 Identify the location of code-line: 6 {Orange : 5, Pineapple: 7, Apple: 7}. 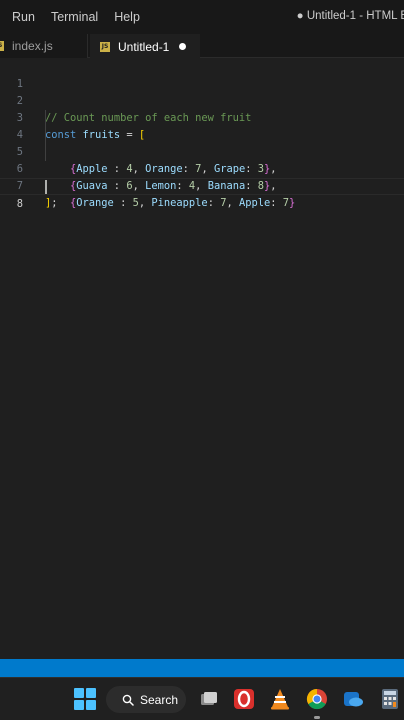
(202, 176).